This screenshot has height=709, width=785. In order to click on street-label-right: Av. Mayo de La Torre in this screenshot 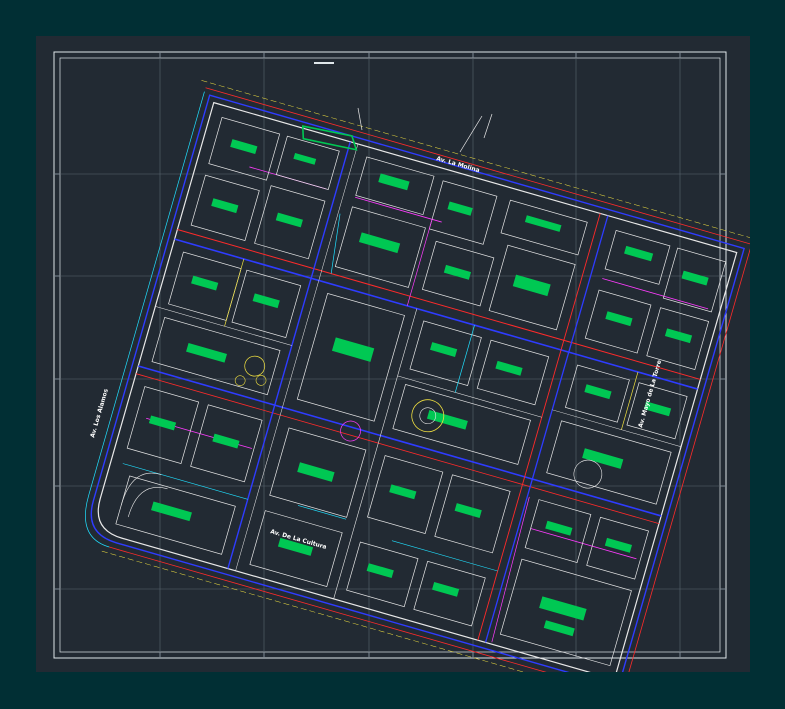, I will do `click(650, 393)`.